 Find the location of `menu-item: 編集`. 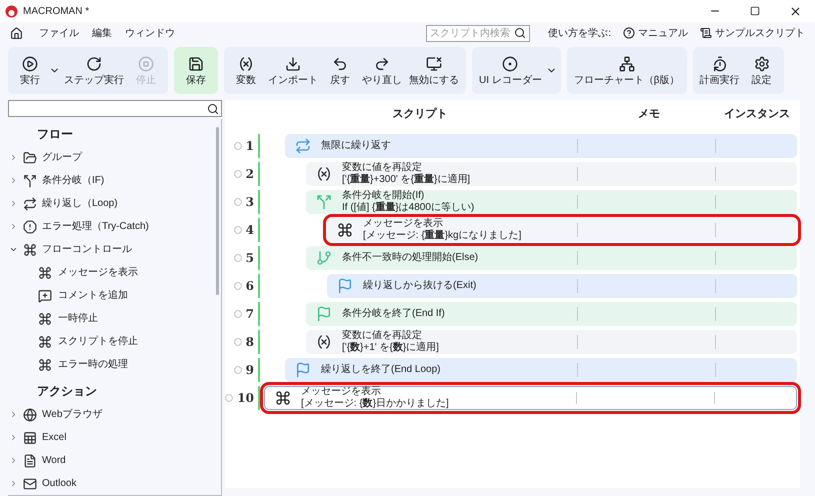

menu-item: 編集 is located at coordinates (102, 33).